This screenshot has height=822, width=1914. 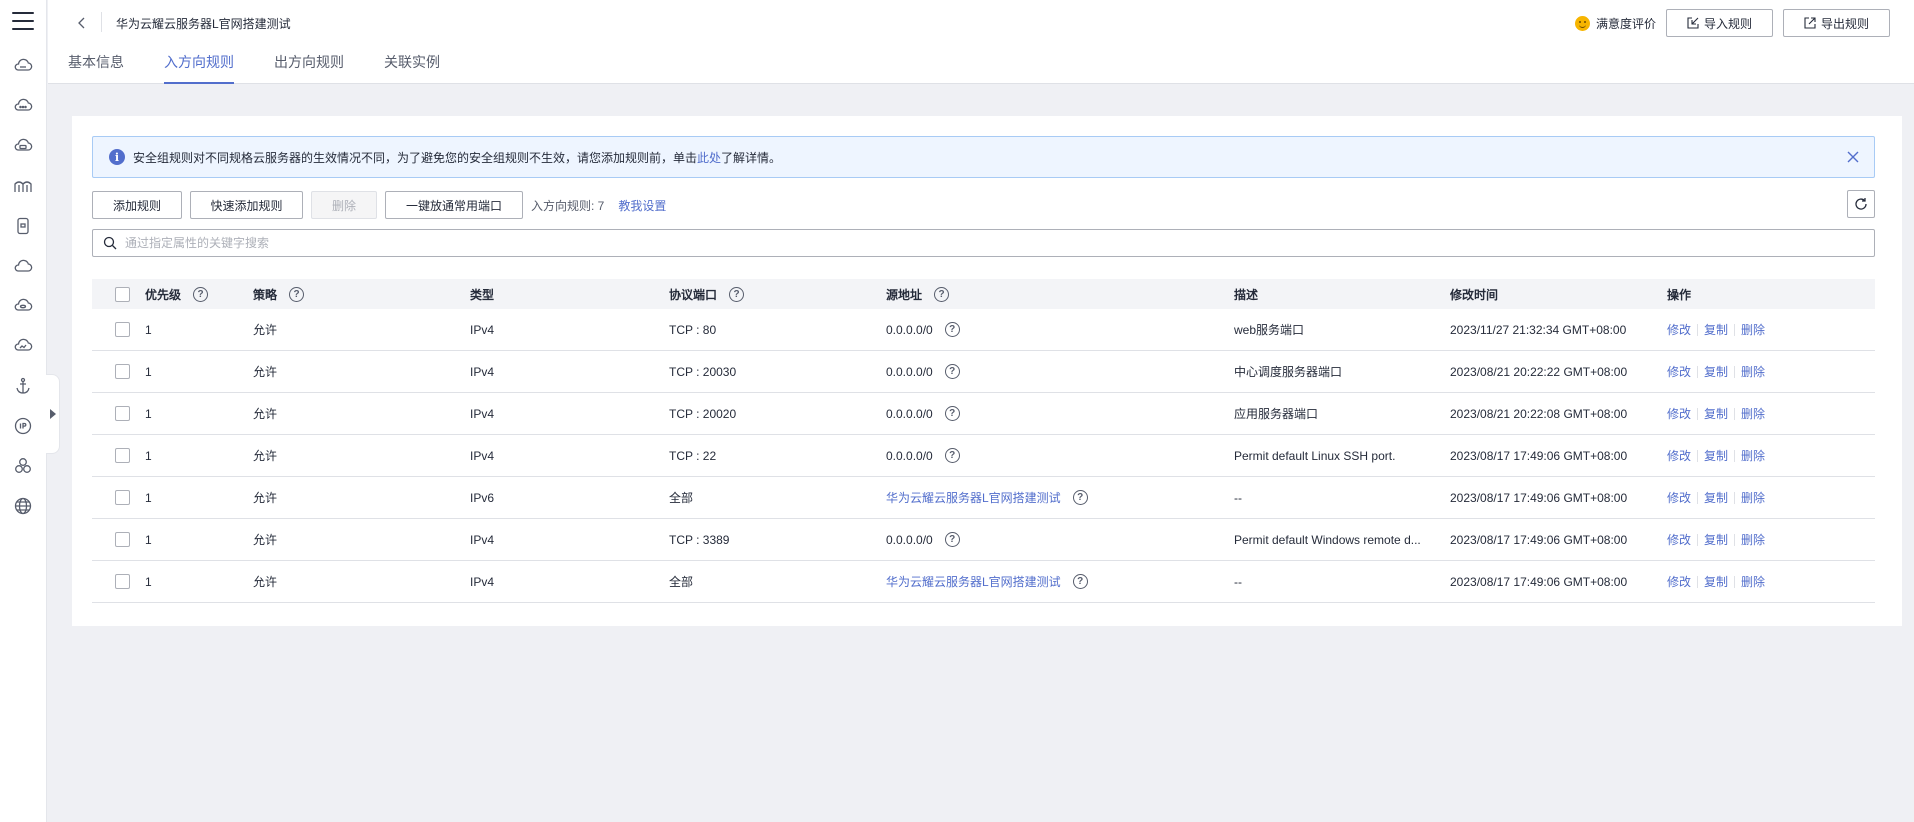 I want to click on cluster-icon, so click(x=23, y=466).